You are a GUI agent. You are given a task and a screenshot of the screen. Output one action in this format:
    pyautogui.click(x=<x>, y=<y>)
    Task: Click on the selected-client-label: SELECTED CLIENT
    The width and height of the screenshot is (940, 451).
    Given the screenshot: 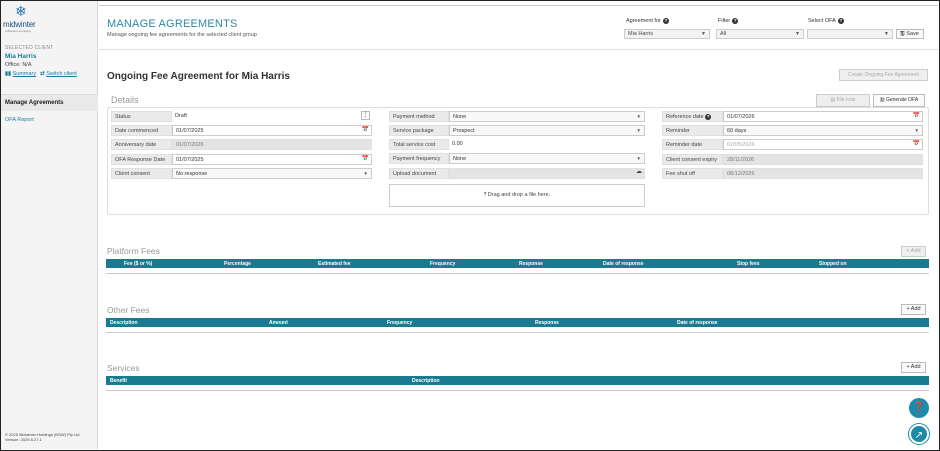 What is the action you would take?
    pyautogui.click(x=29, y=48)
    